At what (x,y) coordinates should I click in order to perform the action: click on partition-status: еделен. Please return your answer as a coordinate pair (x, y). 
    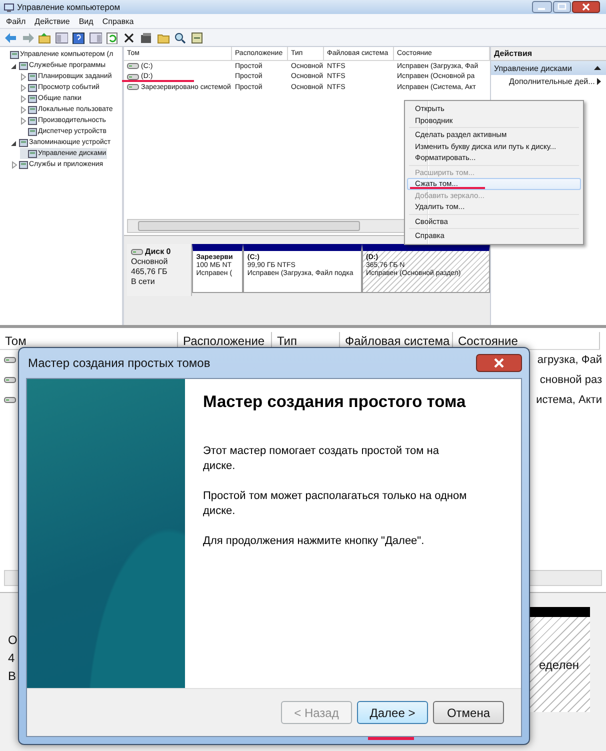
    Looking at the image, I should click on (559, 665).